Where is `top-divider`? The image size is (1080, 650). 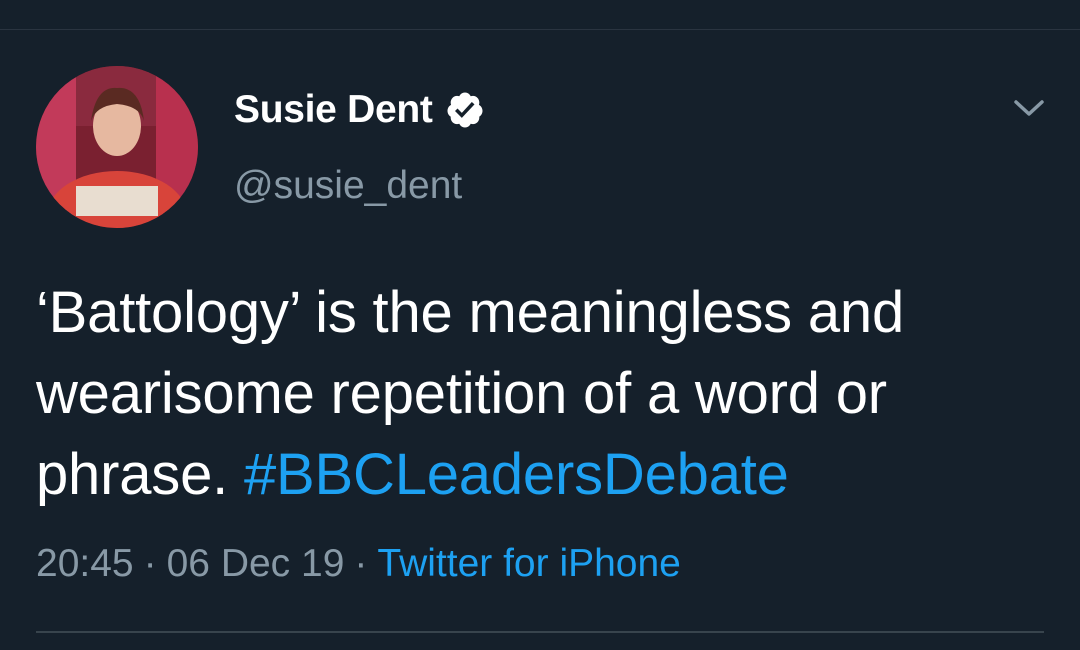 top-divider is located at coordinates (540, 29).